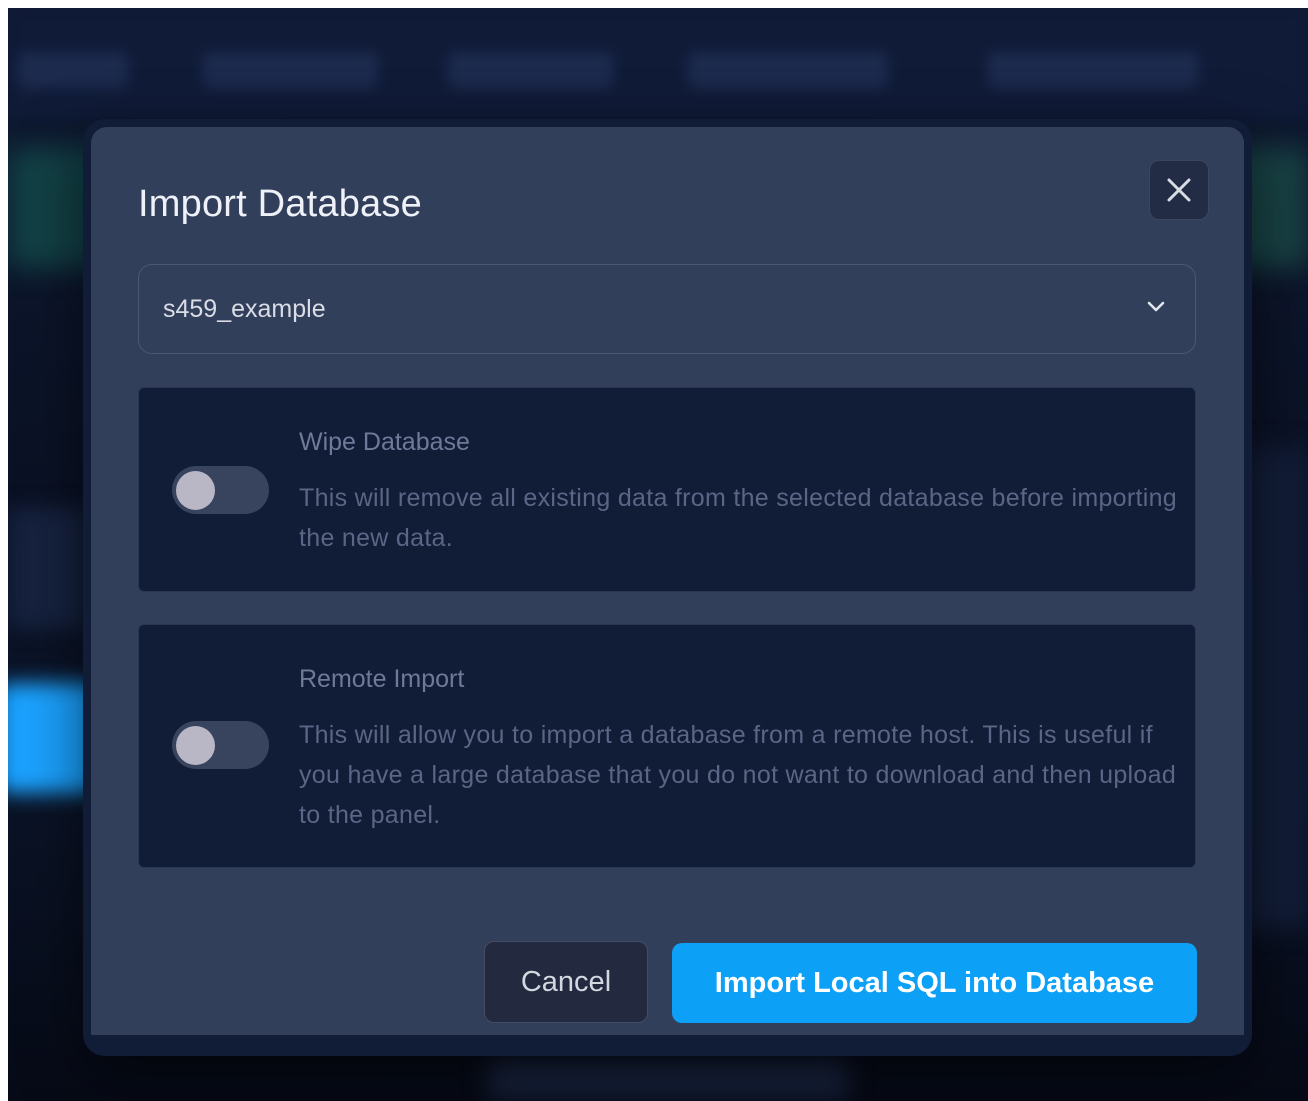 This screenshot has width=1308, height=1101. Describe the element at coordinates (934, 983) in the screenshot. I see `import-local-sql-button: Import Local SQL into Database` at that location.